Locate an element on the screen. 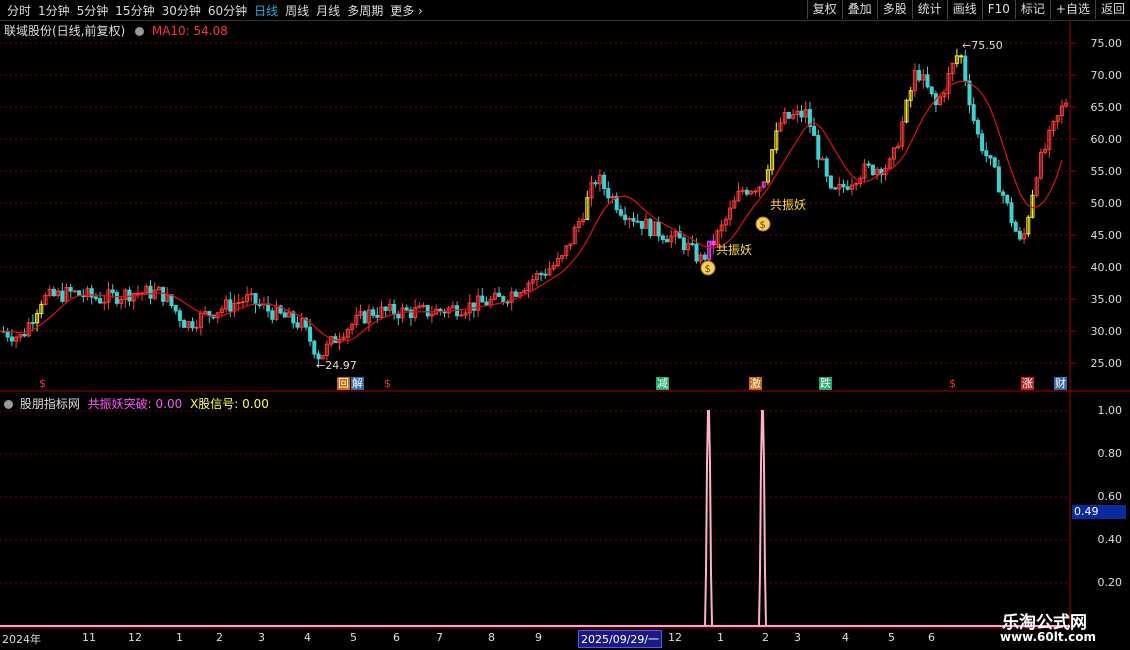 This screenshot has height=650, width=1130. current-value-badge: 0.49 is located at coordinates (1099, 512).